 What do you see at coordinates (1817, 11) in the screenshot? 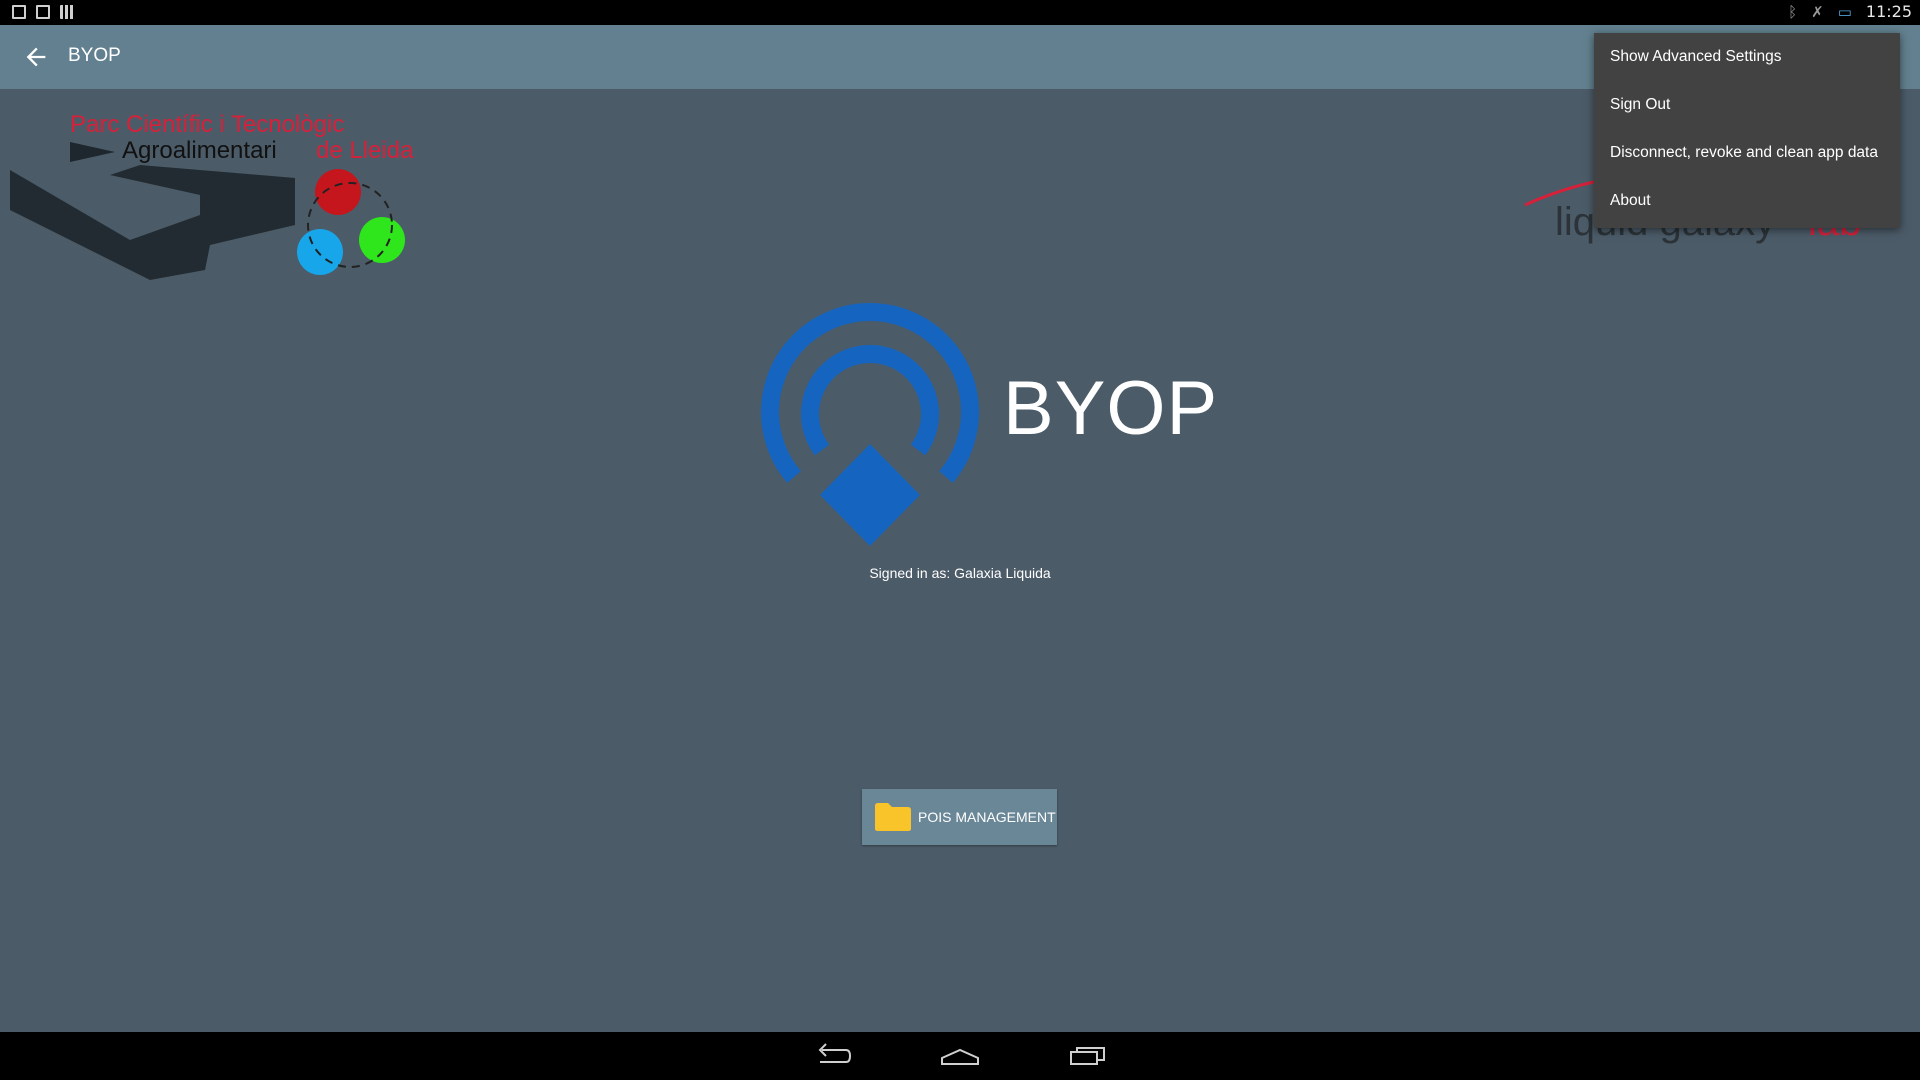
I see `no-signal-icon: ✗` at bounding box center [1817, 11].